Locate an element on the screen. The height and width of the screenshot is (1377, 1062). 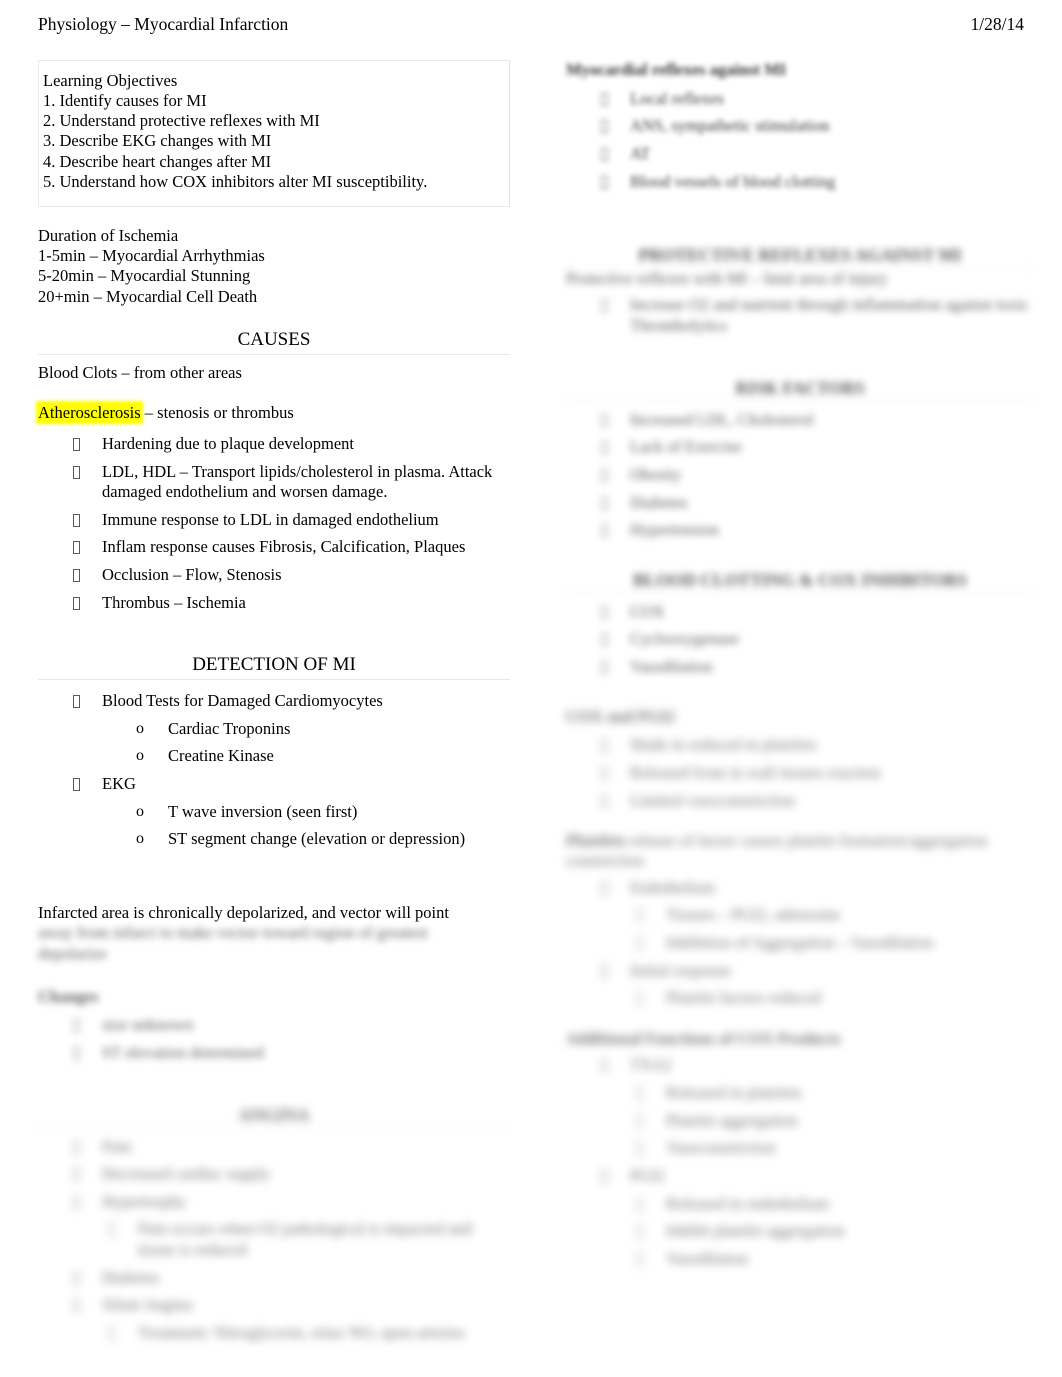
atherosclerosis-rest: – stenosis or thrombus is located at coordinates (217, 413).